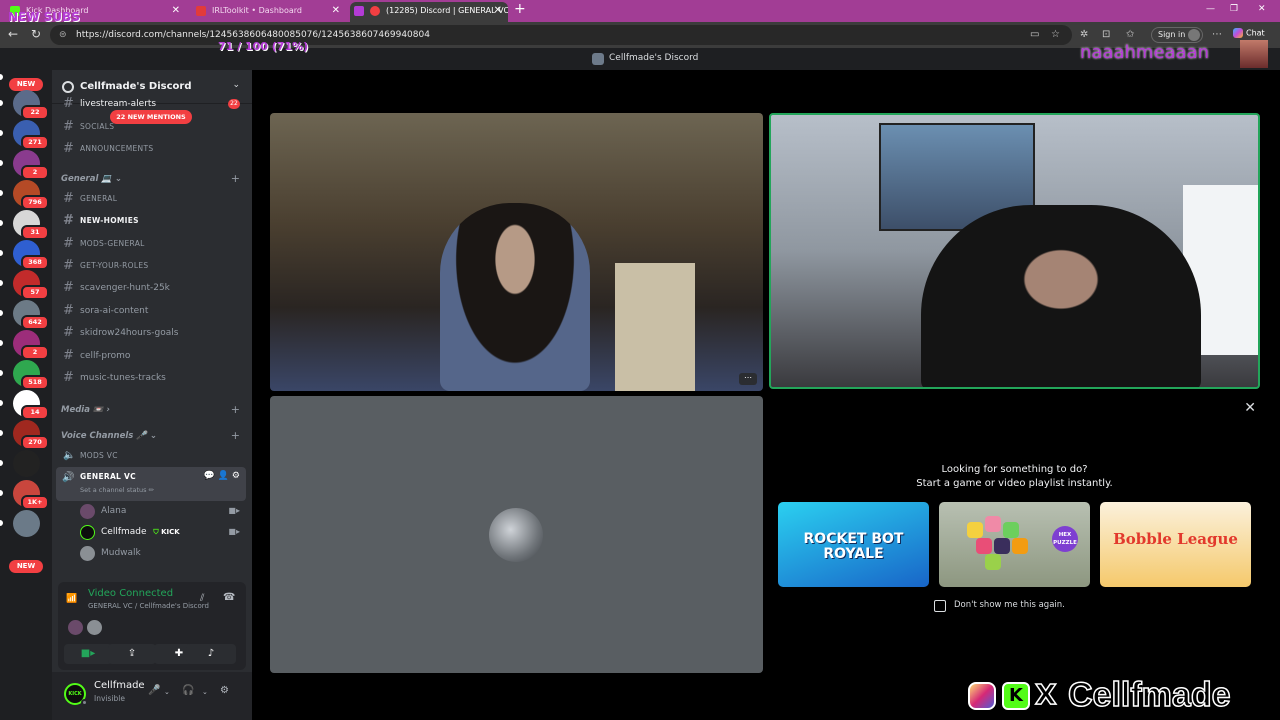 The image size is (1280, 720). Describe the element at coordinates (109, 436) in the screenshot. I see `category-voice-channels: Voice Channels 🎤 ⌄` at that location.